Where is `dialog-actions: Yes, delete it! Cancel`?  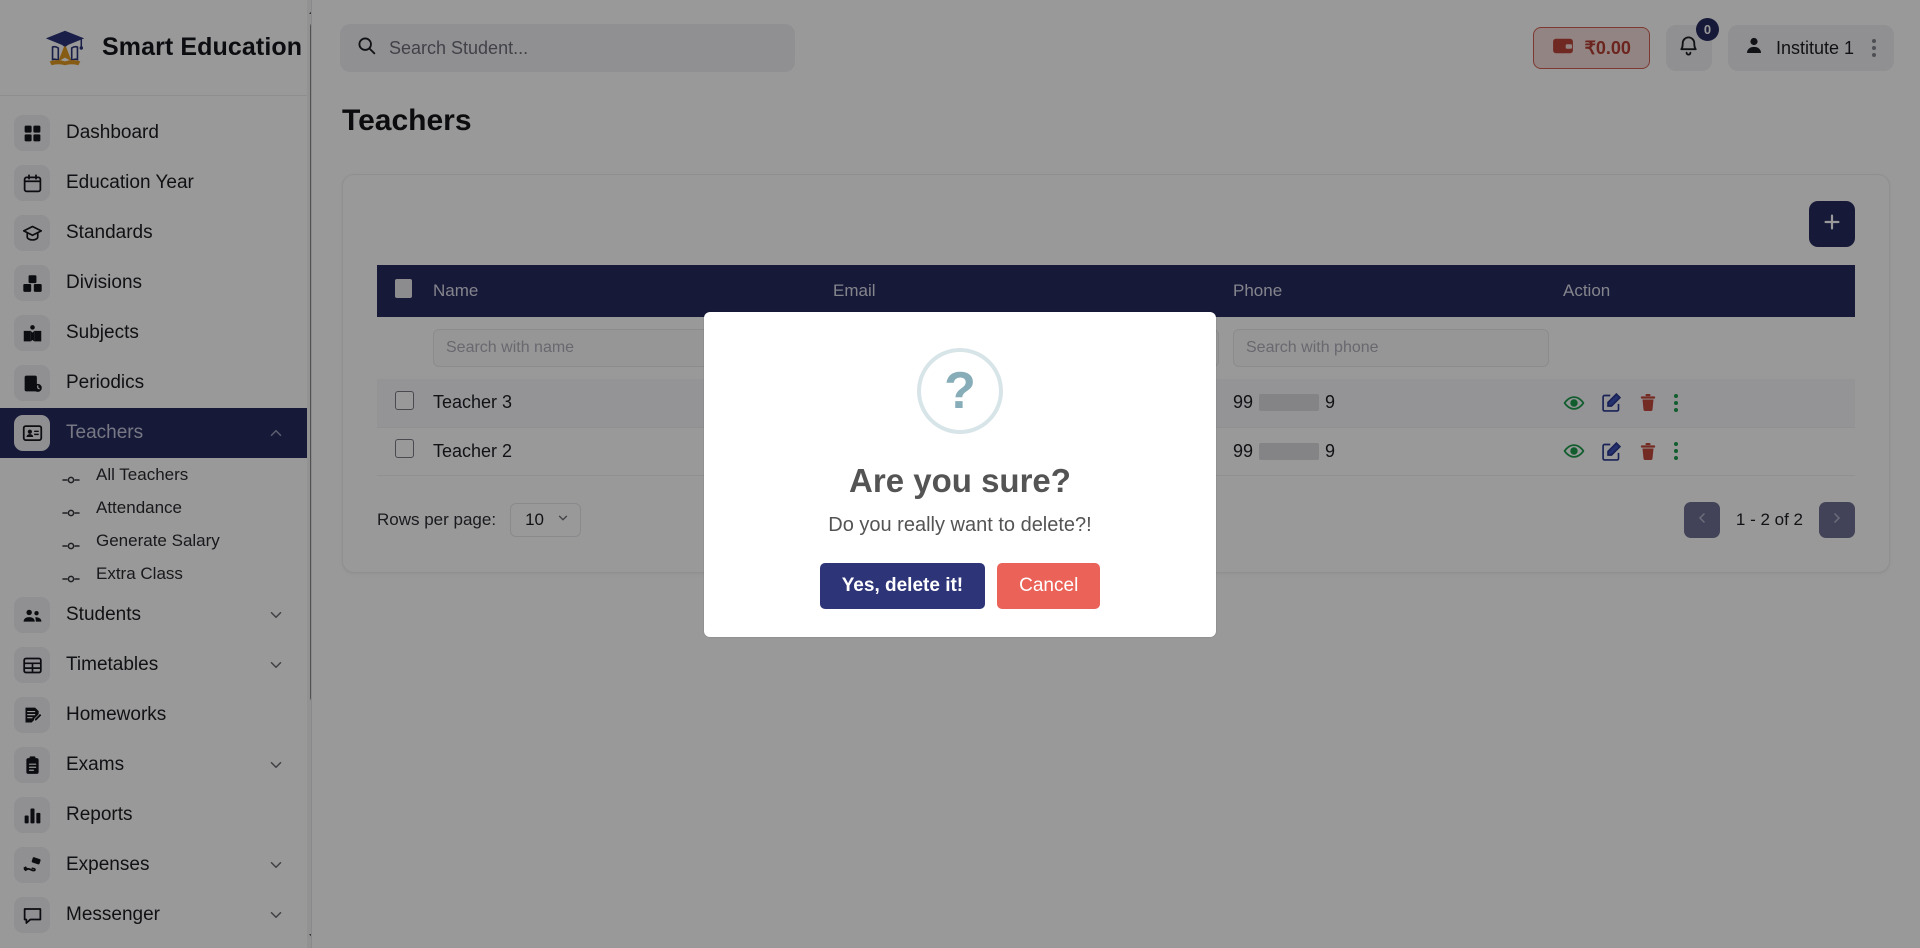 dialog-actions: Yes, delete it! Cancel is located at coordinates (960, 586).